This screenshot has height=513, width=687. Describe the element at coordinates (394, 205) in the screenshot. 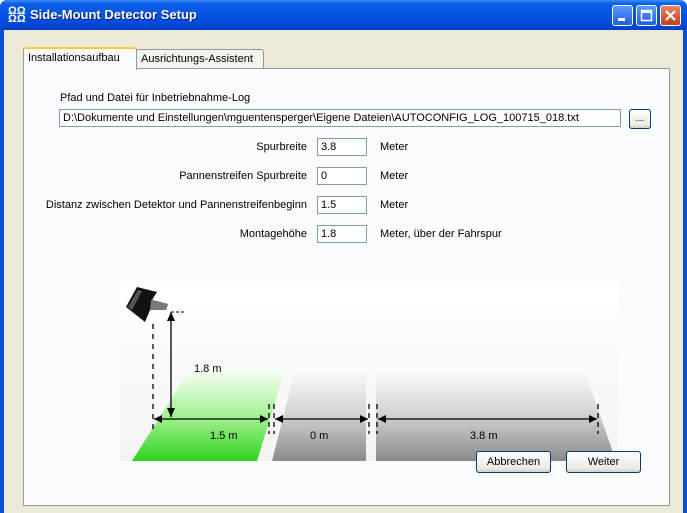

I see `distanz-unit: Meter` at that location.